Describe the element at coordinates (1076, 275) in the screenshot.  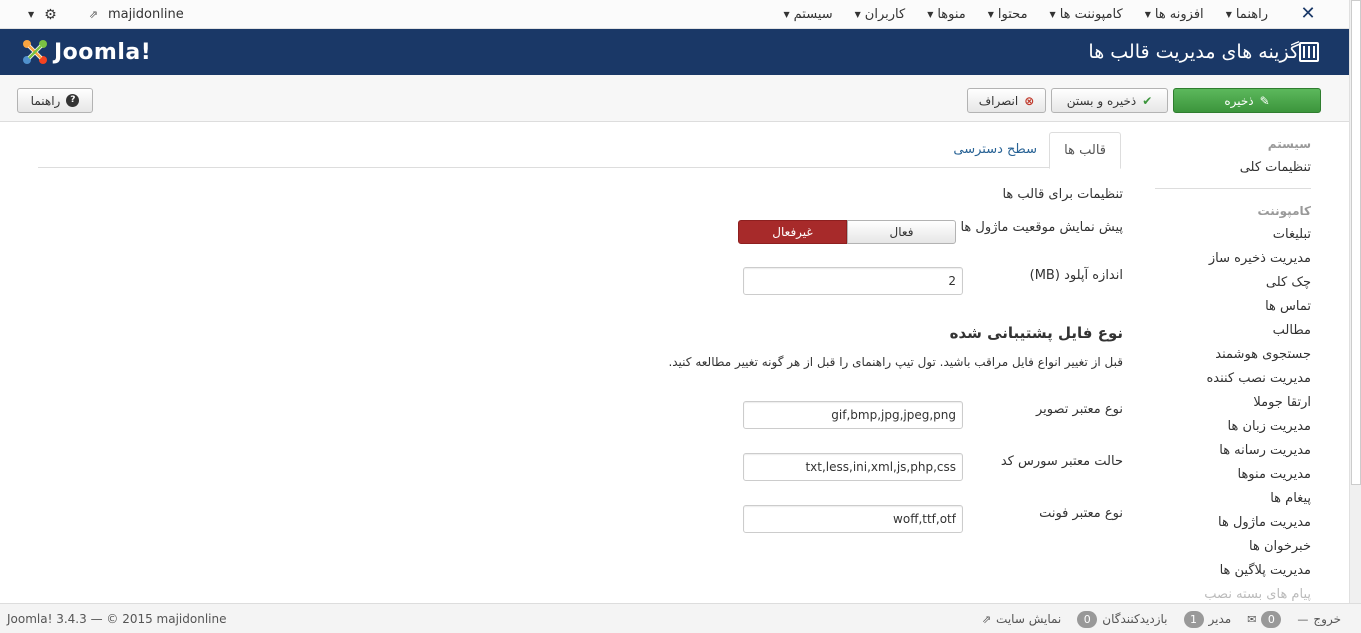
I see `upload-label: اندازه آپلود (MB)` at that location.